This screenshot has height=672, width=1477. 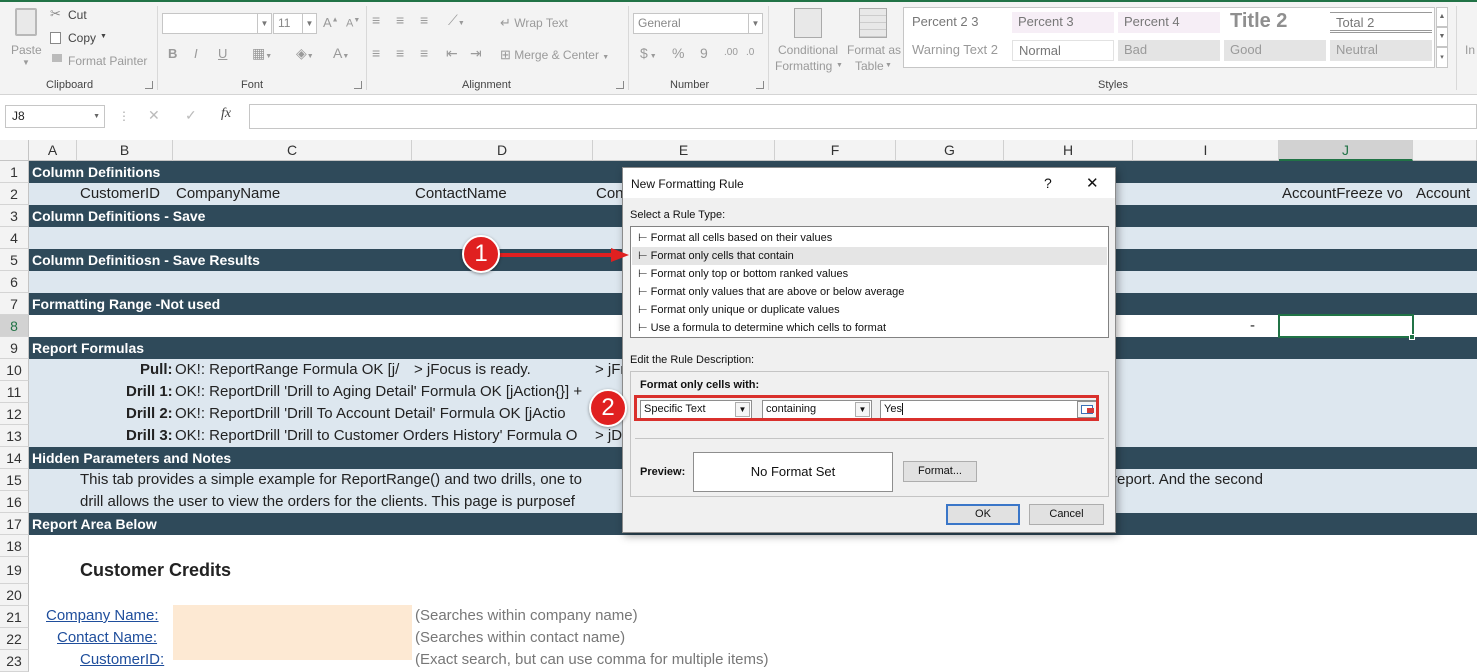 What do you see at coordinates (226, 114) in the screenshot?
I see `insert-function-icon: fx` at bounding box center [226, 114].